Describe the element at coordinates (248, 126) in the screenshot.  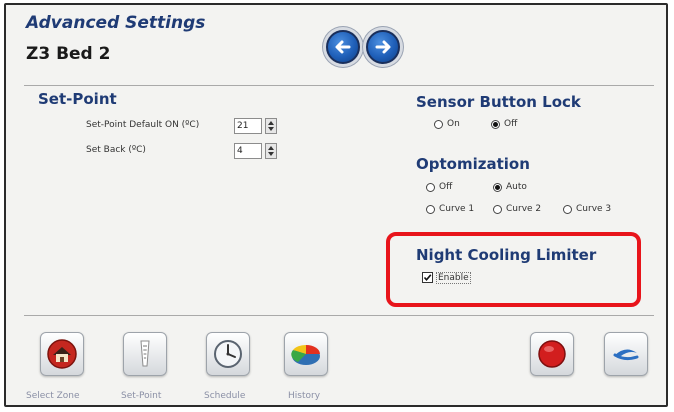
I see `setpoint-default-on-input: 21` at that location.